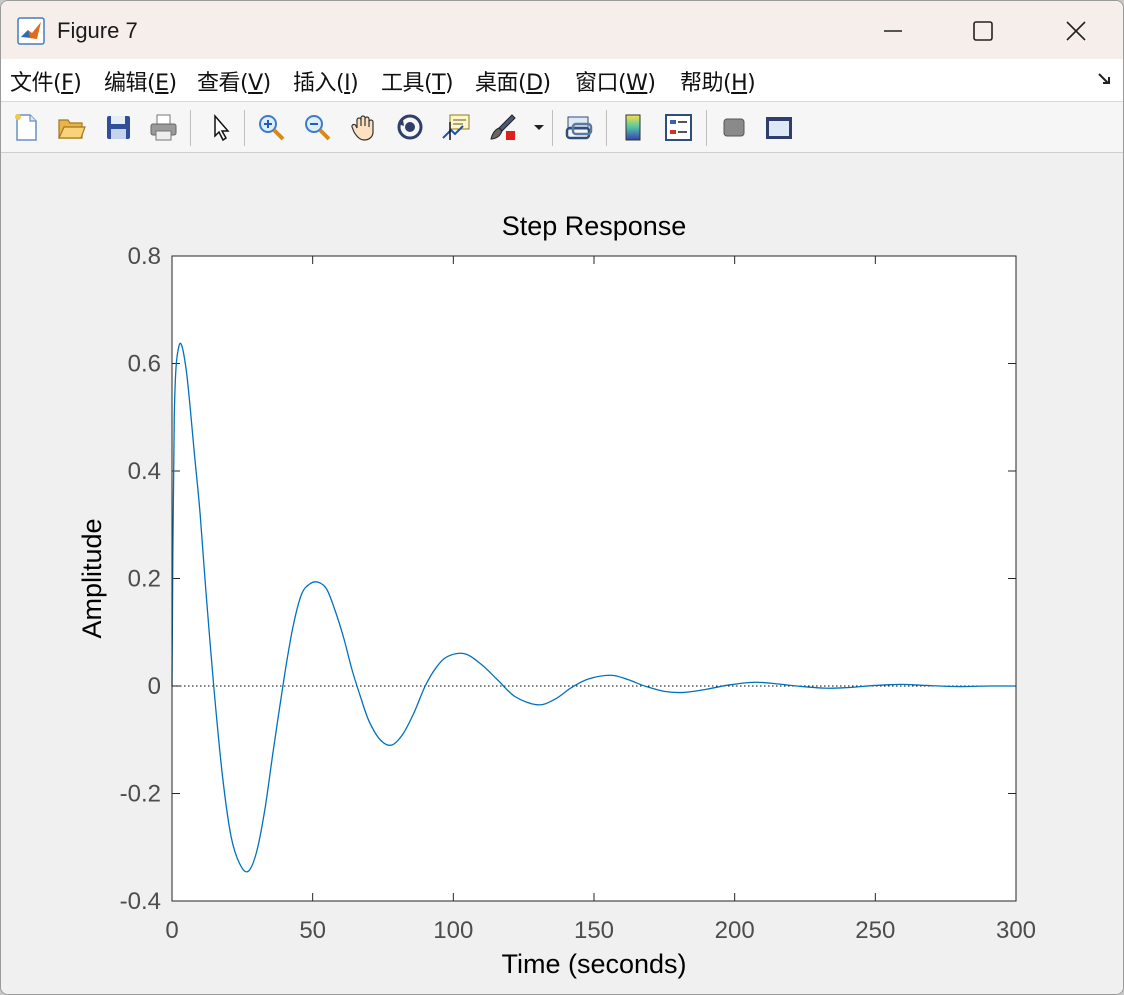 This screenshot has width=1124, height=995. I want to click on x-tick-label: 200, so click(735, 930).